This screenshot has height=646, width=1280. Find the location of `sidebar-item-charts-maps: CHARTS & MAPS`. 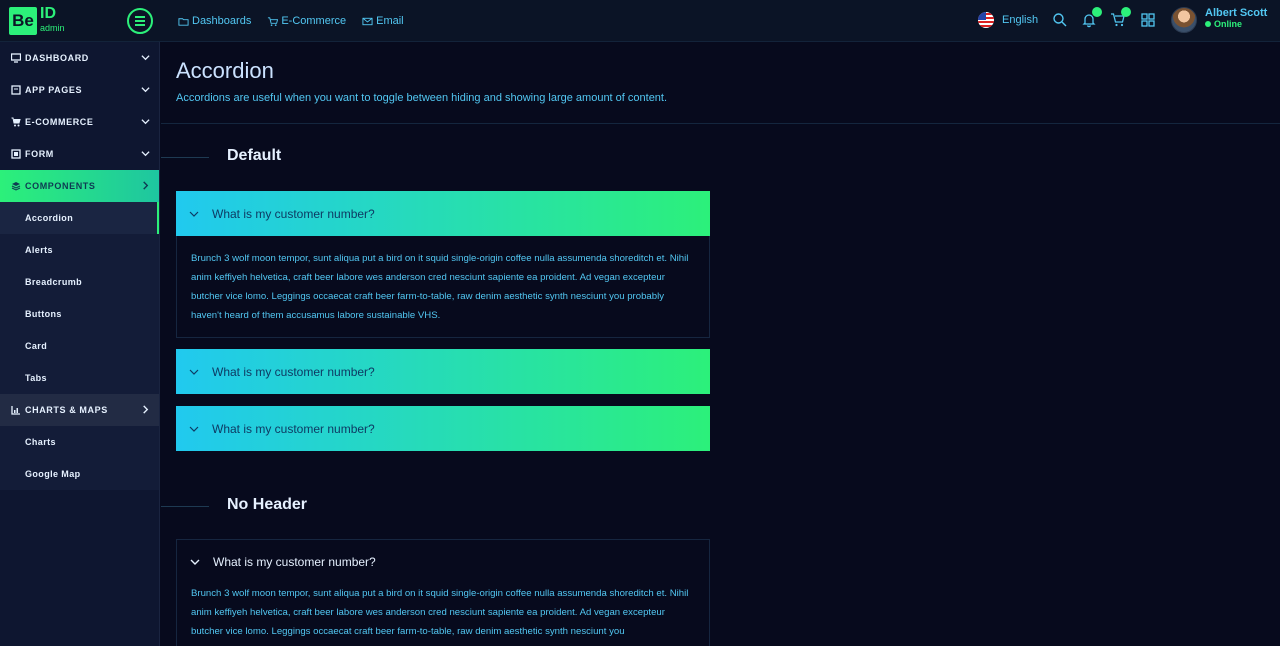

sidebar-item-charts-maps: CHARTS & MAPS is located at coordinates (79, 410).